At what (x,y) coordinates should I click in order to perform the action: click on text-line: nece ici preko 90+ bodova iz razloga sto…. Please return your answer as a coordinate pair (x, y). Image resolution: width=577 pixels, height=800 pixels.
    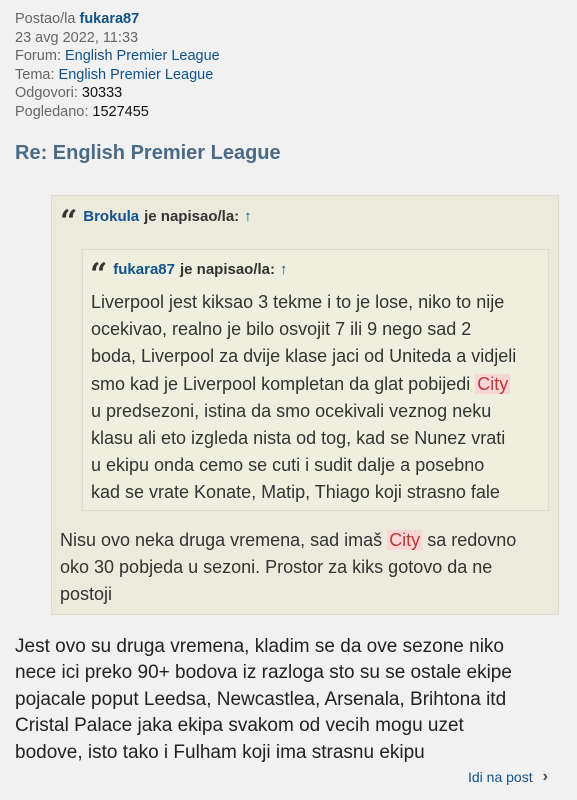
    Looking at the image, I should click on (263, 673).